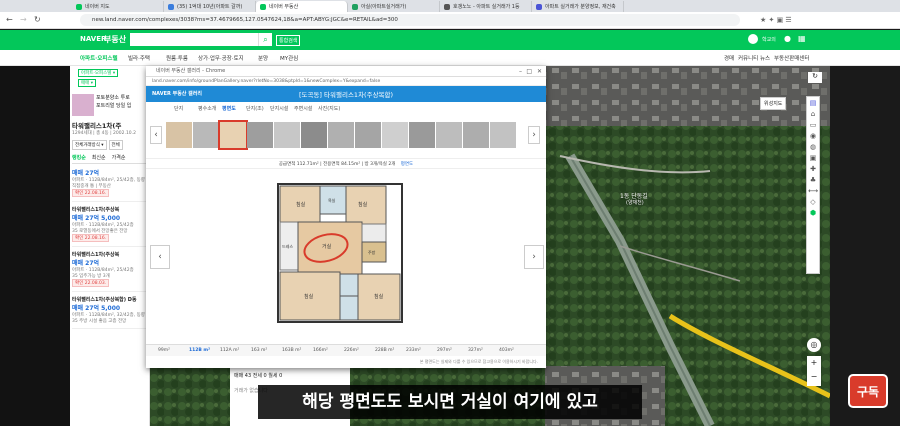 This screenshot has width=900, height=426. What do you see at coordinates (139, 58) in the screenshot?
I see `menu-item: 빌라·주택` at bounding box center [139, 58].